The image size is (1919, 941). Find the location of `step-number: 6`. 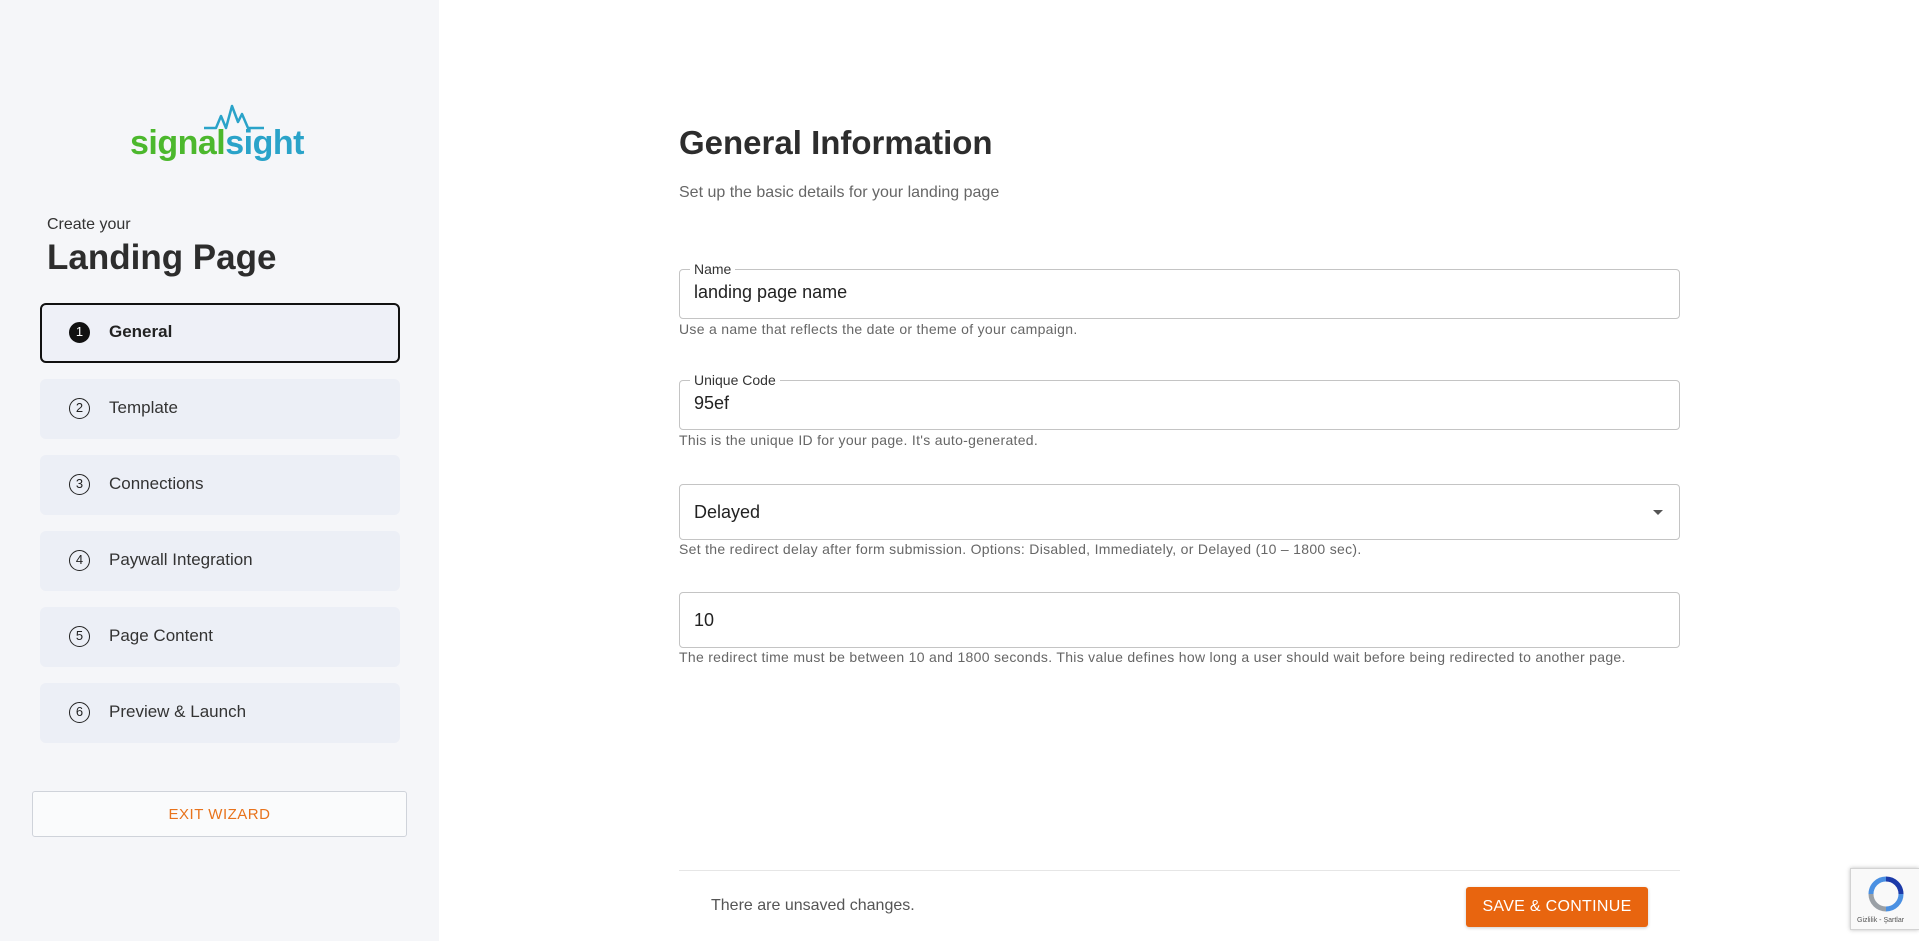

step-number: 6 is located at coordinates (79, 712).